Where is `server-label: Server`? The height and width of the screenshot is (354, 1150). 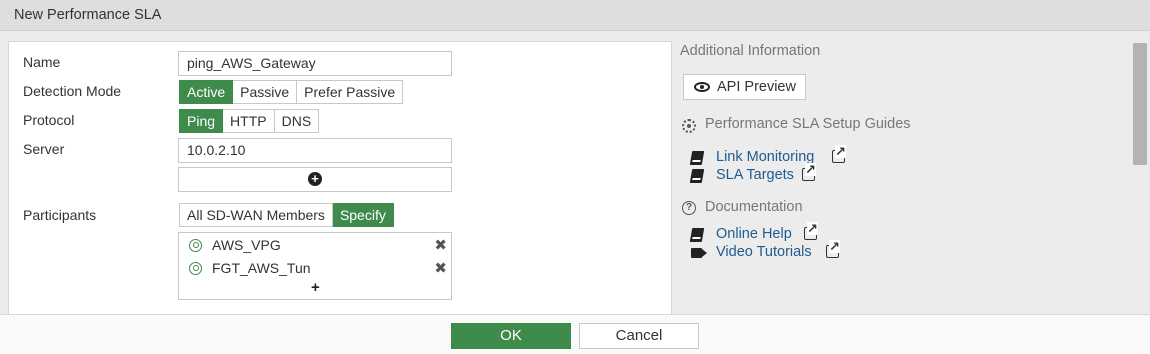
server-label: Server is located at coordinates (44, 149).